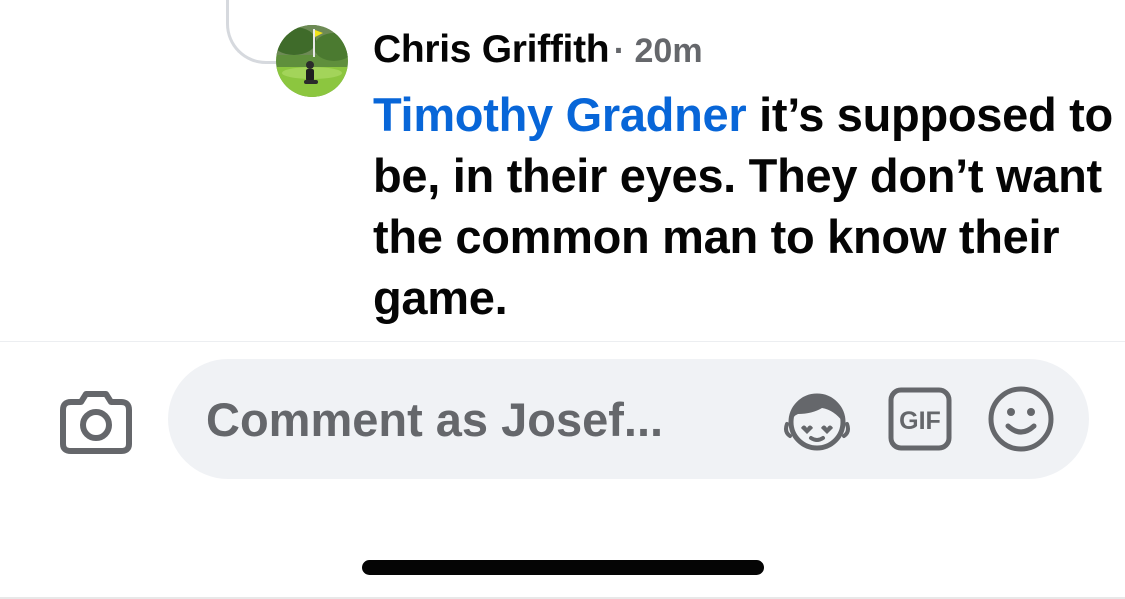  I want to click on camera-icon, so click(96, 422).